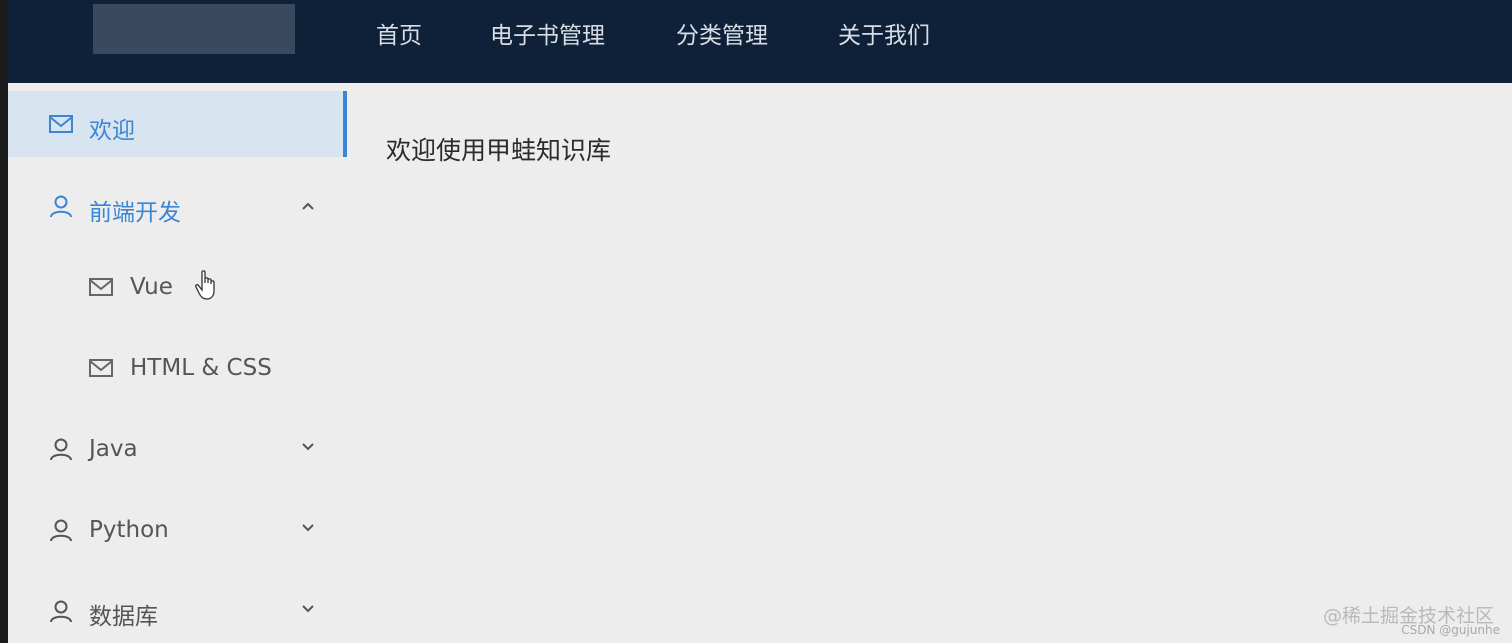 The width and height of the screenshot is (1512, 643). What do you see at coordinates (177, 449) in the screenshot?
I see `sidebar-item-java: Java` at bounding box center [177, 449].